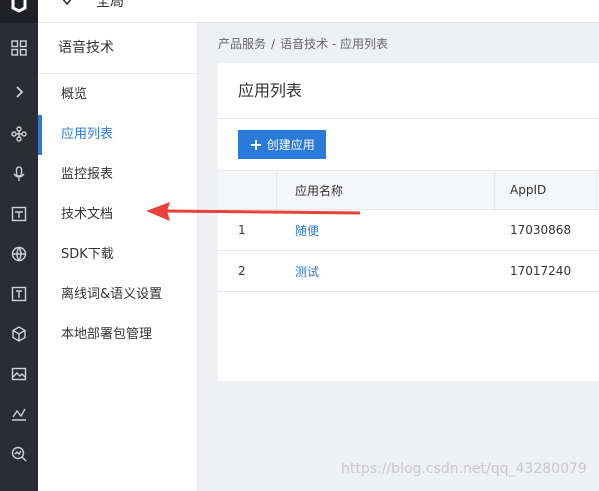 The image size is (599, 491). Describe the element at coordinates (464, 469) in the screenshot. I see `watermark: https://blog.csdn.net/qq_43280079` at that location.